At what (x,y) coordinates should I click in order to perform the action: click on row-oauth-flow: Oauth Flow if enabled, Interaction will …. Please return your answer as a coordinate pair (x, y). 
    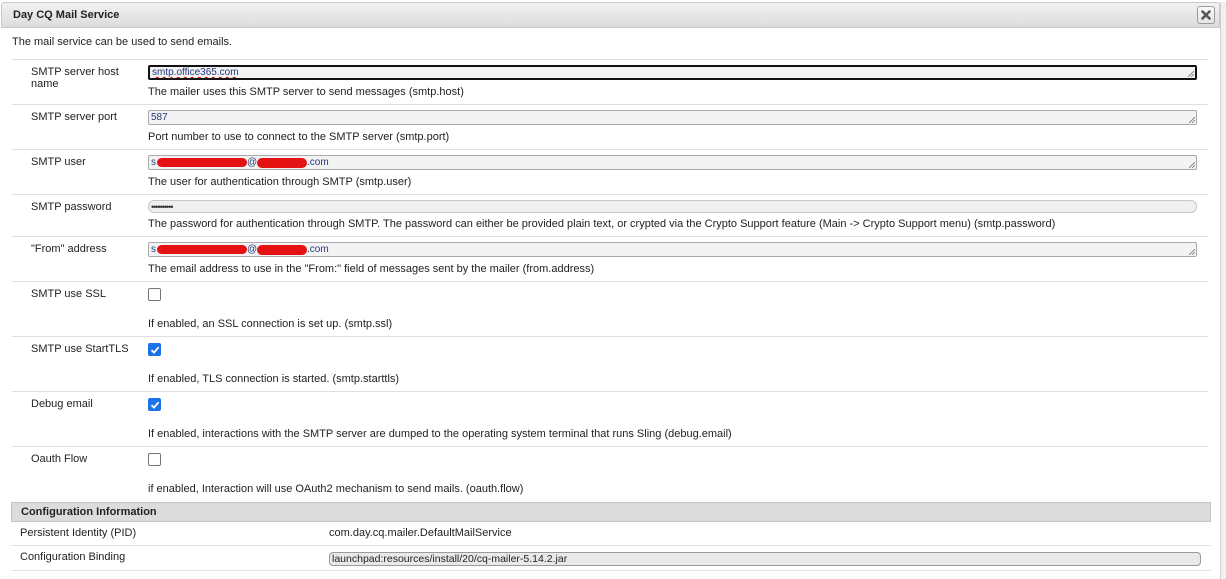
    Looking at the image, I should click on (610, 473).